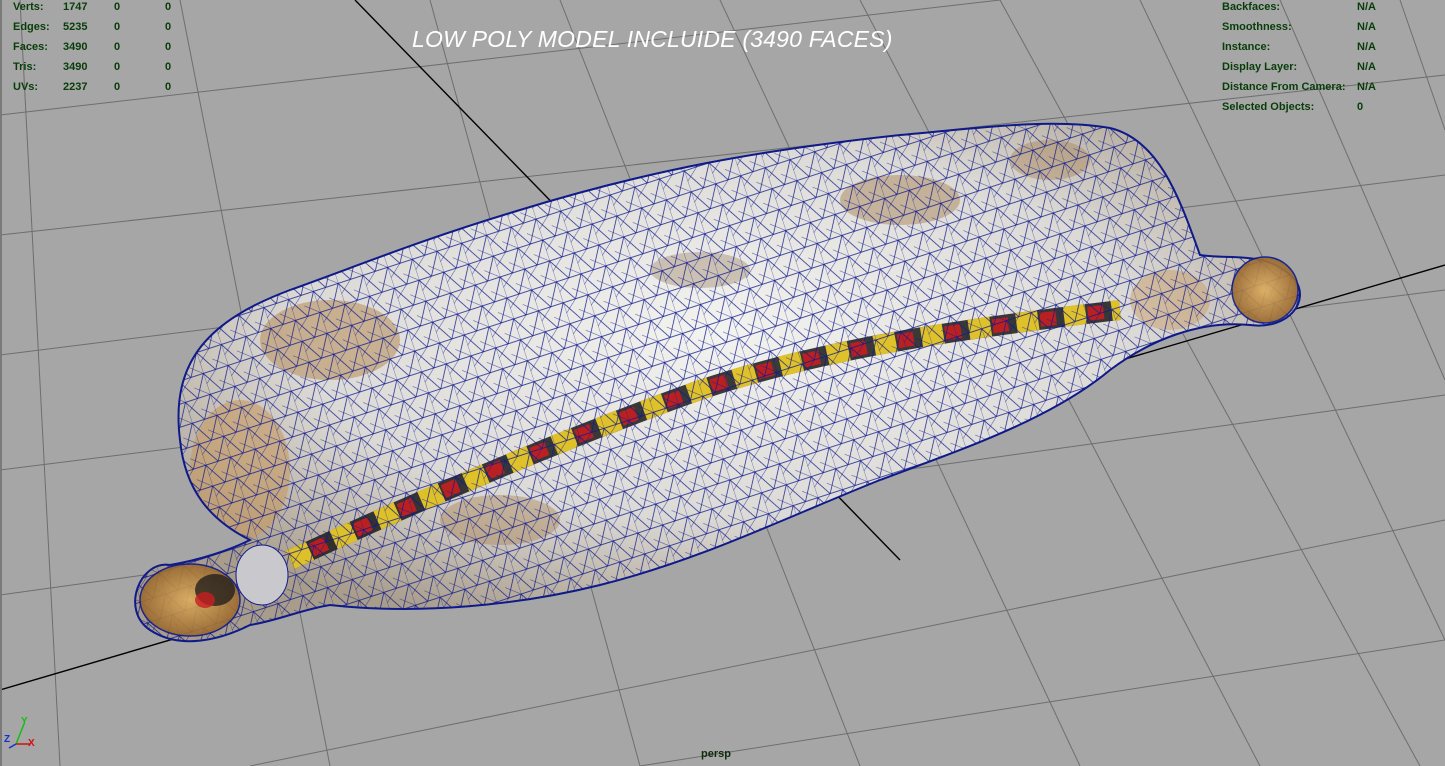  I want to click on hud-label: Distance From Camera:, so click(1284, 87).